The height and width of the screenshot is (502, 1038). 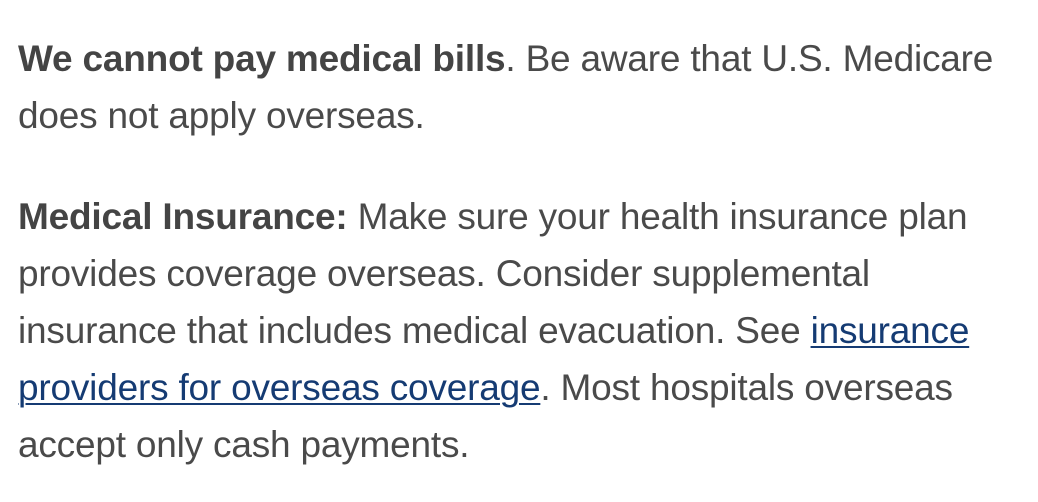 I want to click on medical-bills-heading: We cannot pay medical bills, so click(x=262, y=58).